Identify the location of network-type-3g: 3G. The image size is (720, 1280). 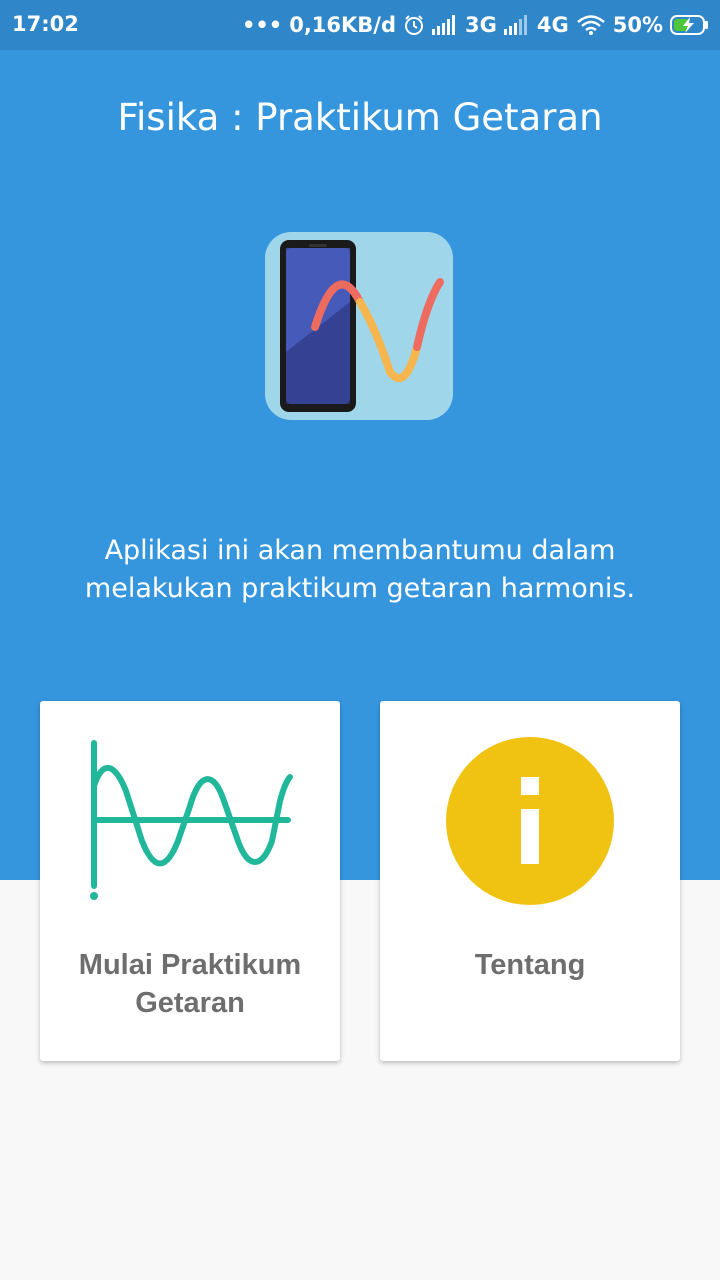
(481, 25).